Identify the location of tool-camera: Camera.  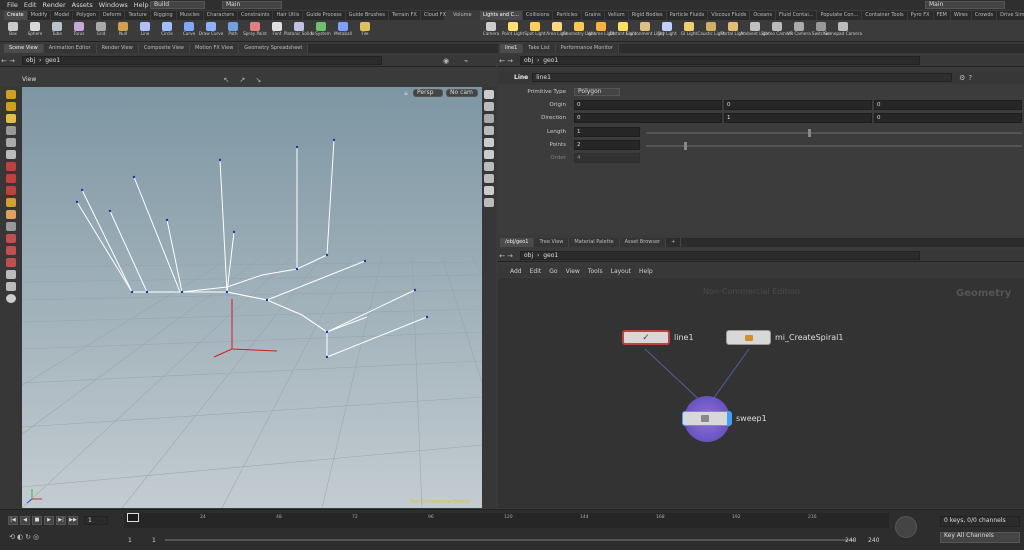
(491, 31).